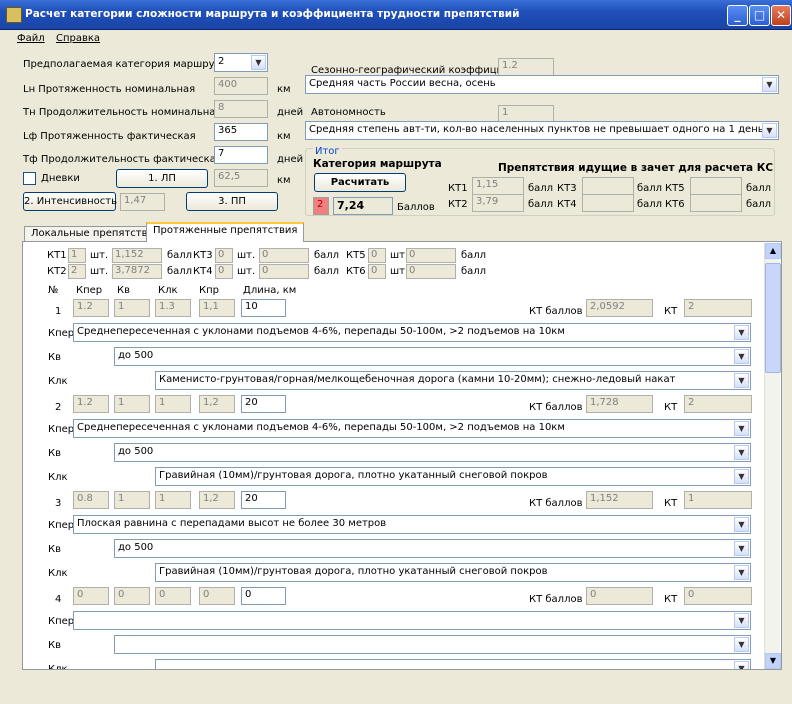 The image size is (792, 704). Describe the element at coordinates (432, 644) in the screenshot. I see `kv-select: ▼` at that location.